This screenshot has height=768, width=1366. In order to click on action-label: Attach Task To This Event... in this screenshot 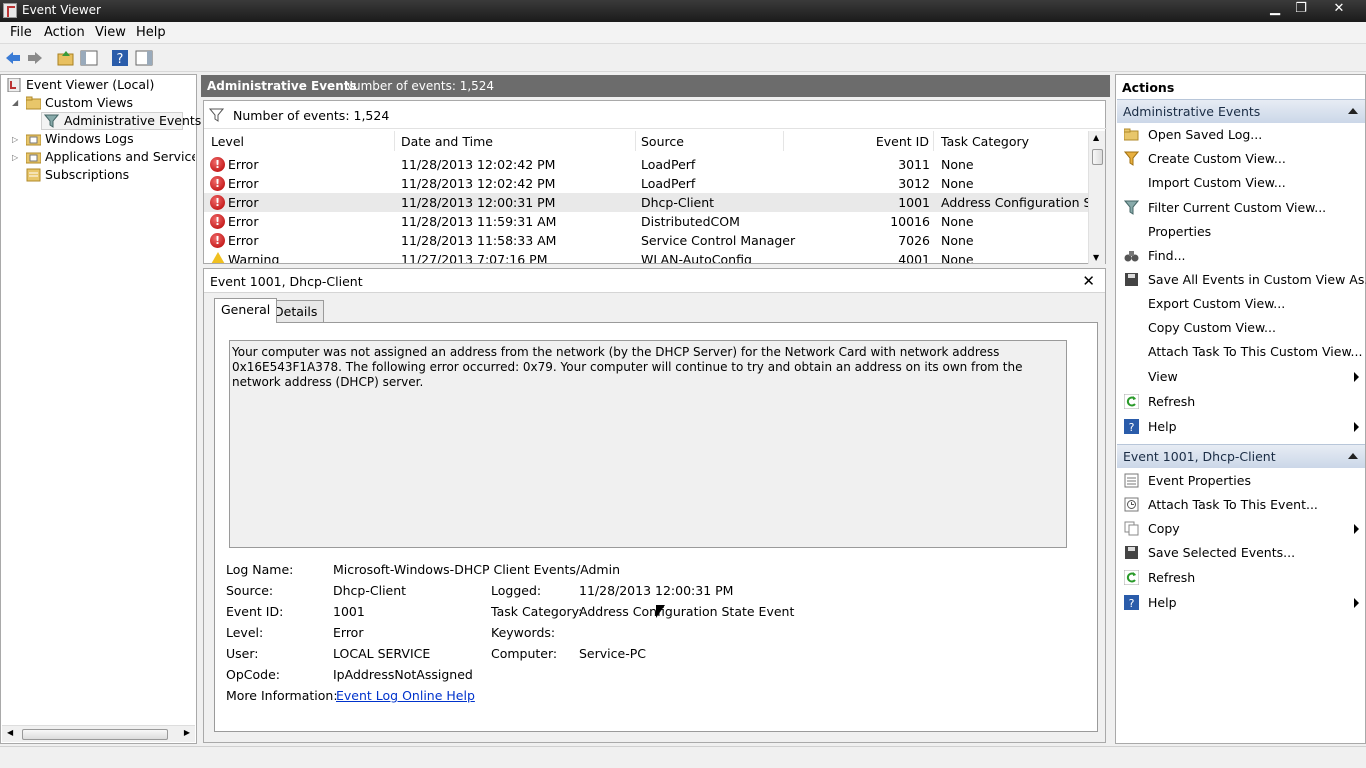, I will do `click(1233, 504)`.